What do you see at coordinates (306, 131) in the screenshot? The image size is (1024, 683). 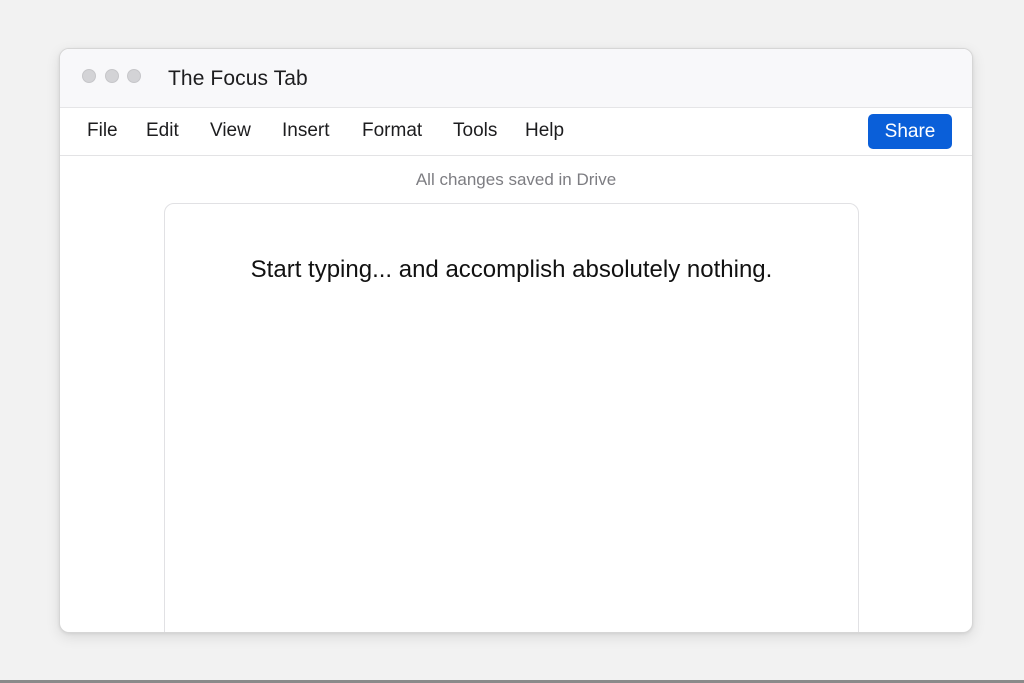 I see `menu-item-insert: Insert` at bounding box center [306, 131].